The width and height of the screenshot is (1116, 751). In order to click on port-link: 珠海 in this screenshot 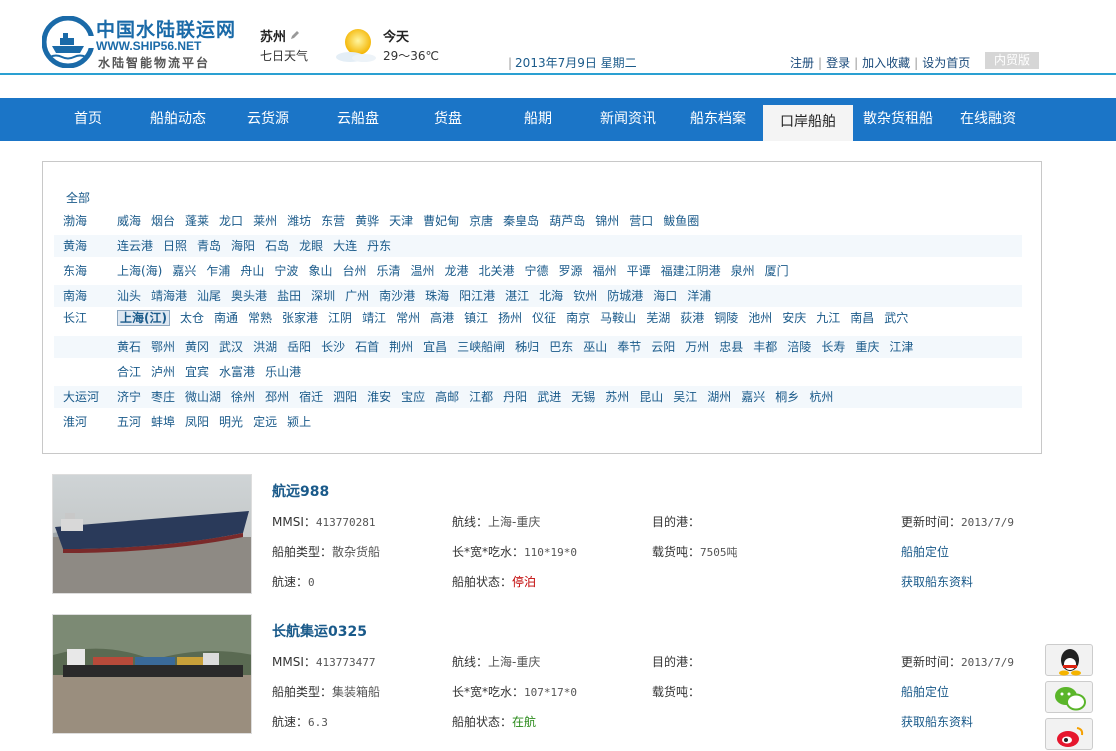, I will do `click(437, 296)`.